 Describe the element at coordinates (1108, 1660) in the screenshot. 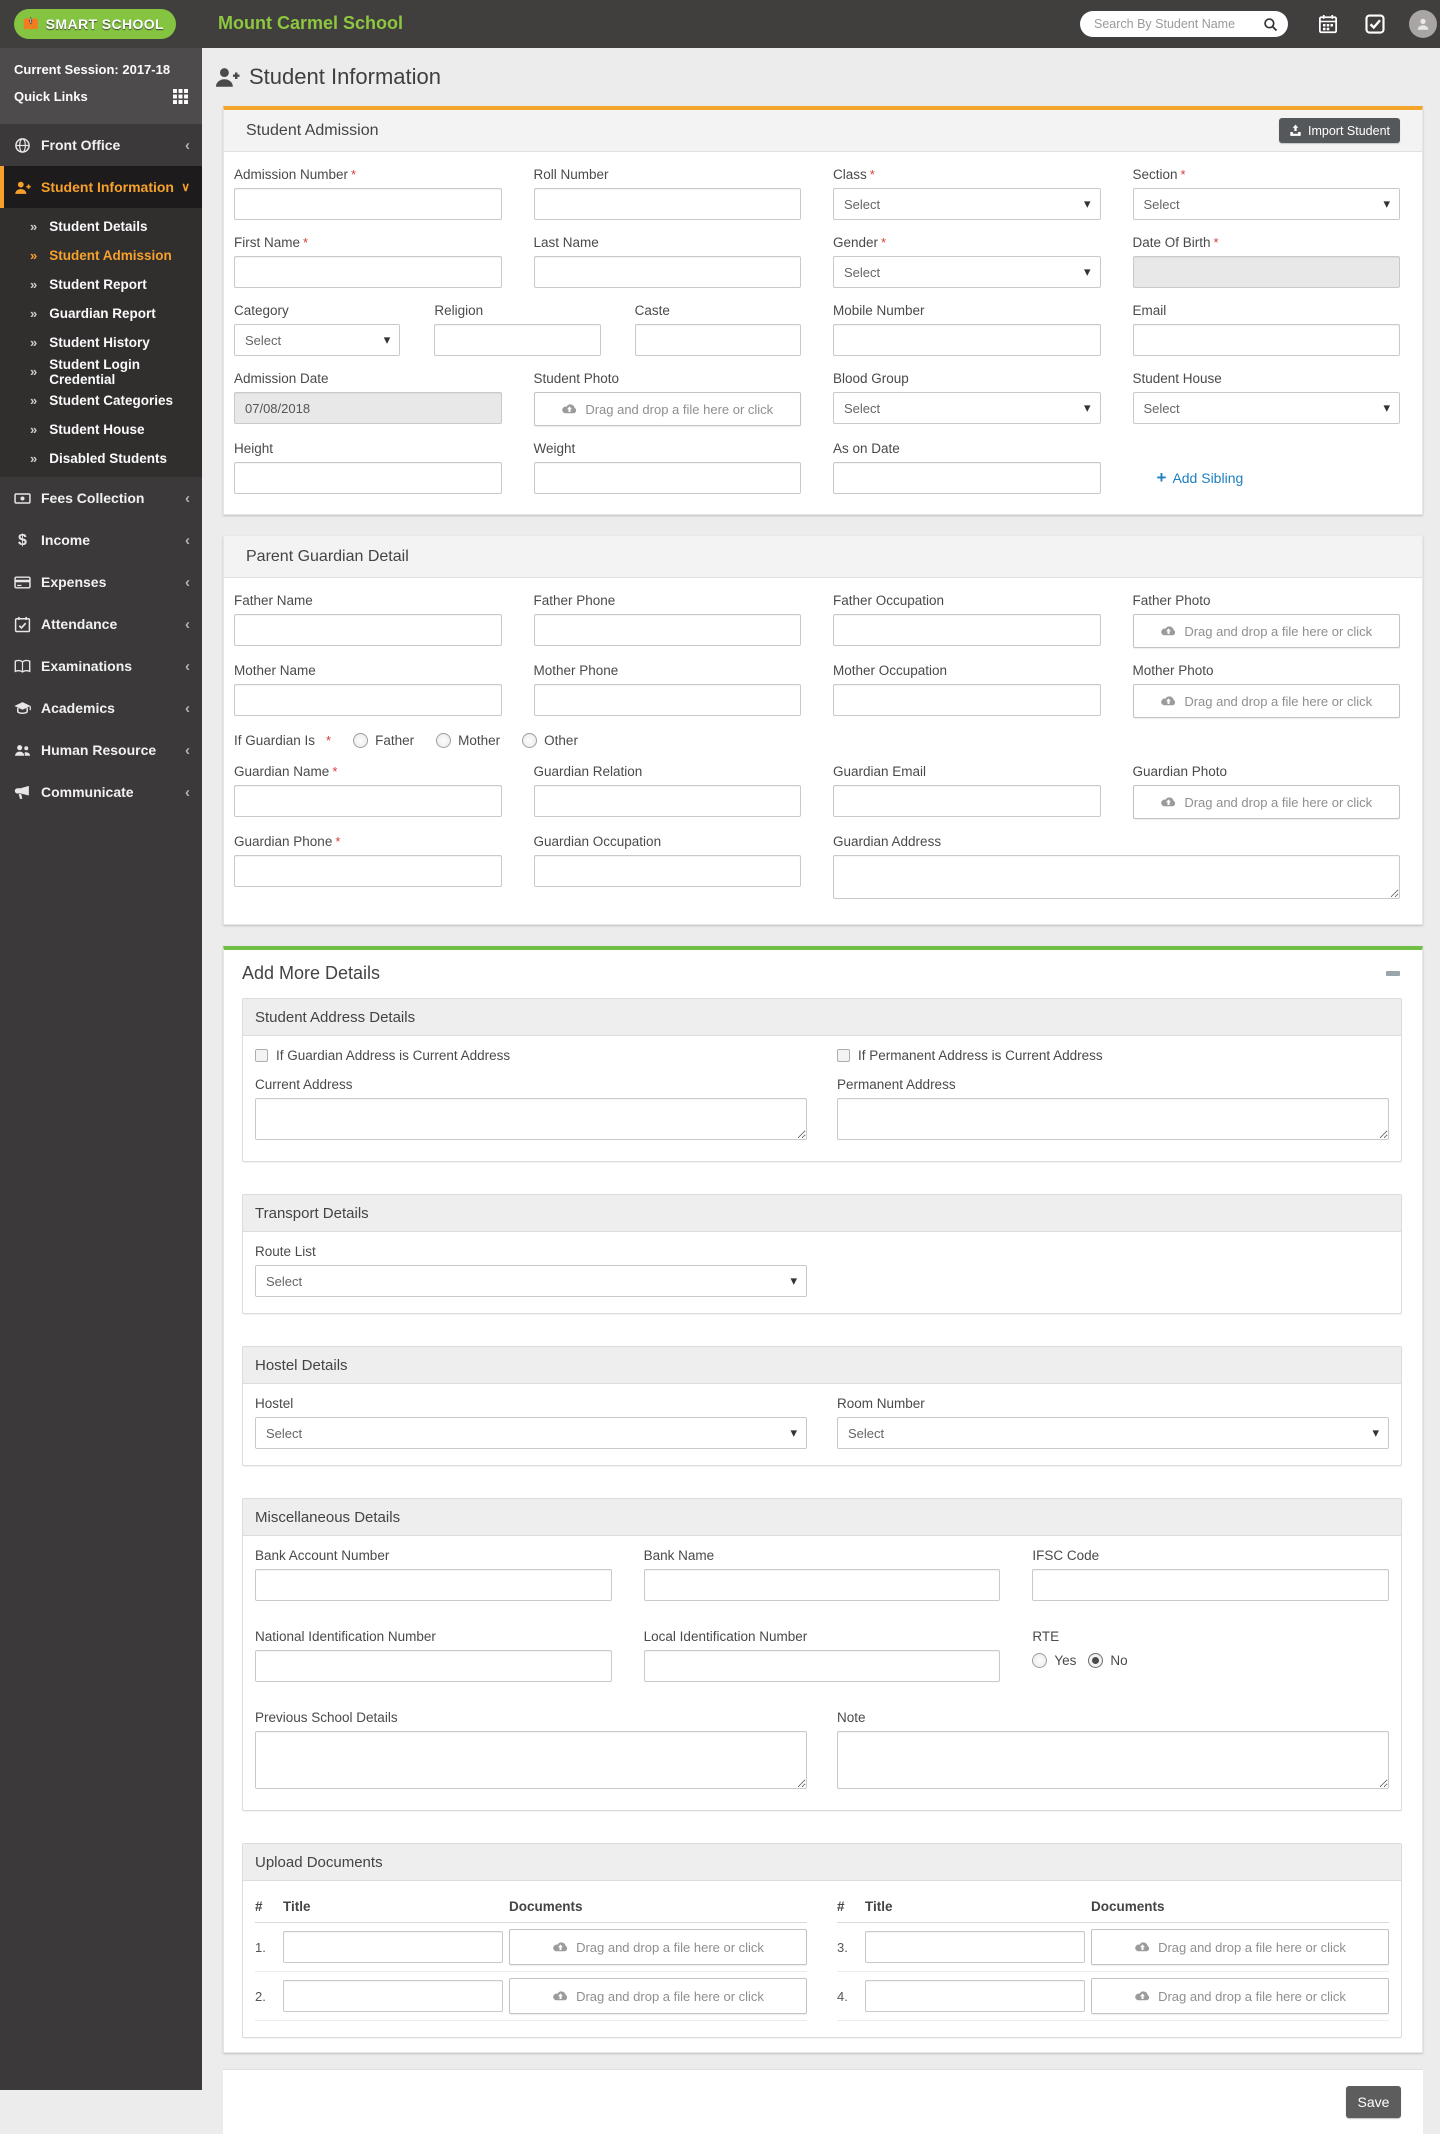

I see `rte-no-radio: No` at that location.